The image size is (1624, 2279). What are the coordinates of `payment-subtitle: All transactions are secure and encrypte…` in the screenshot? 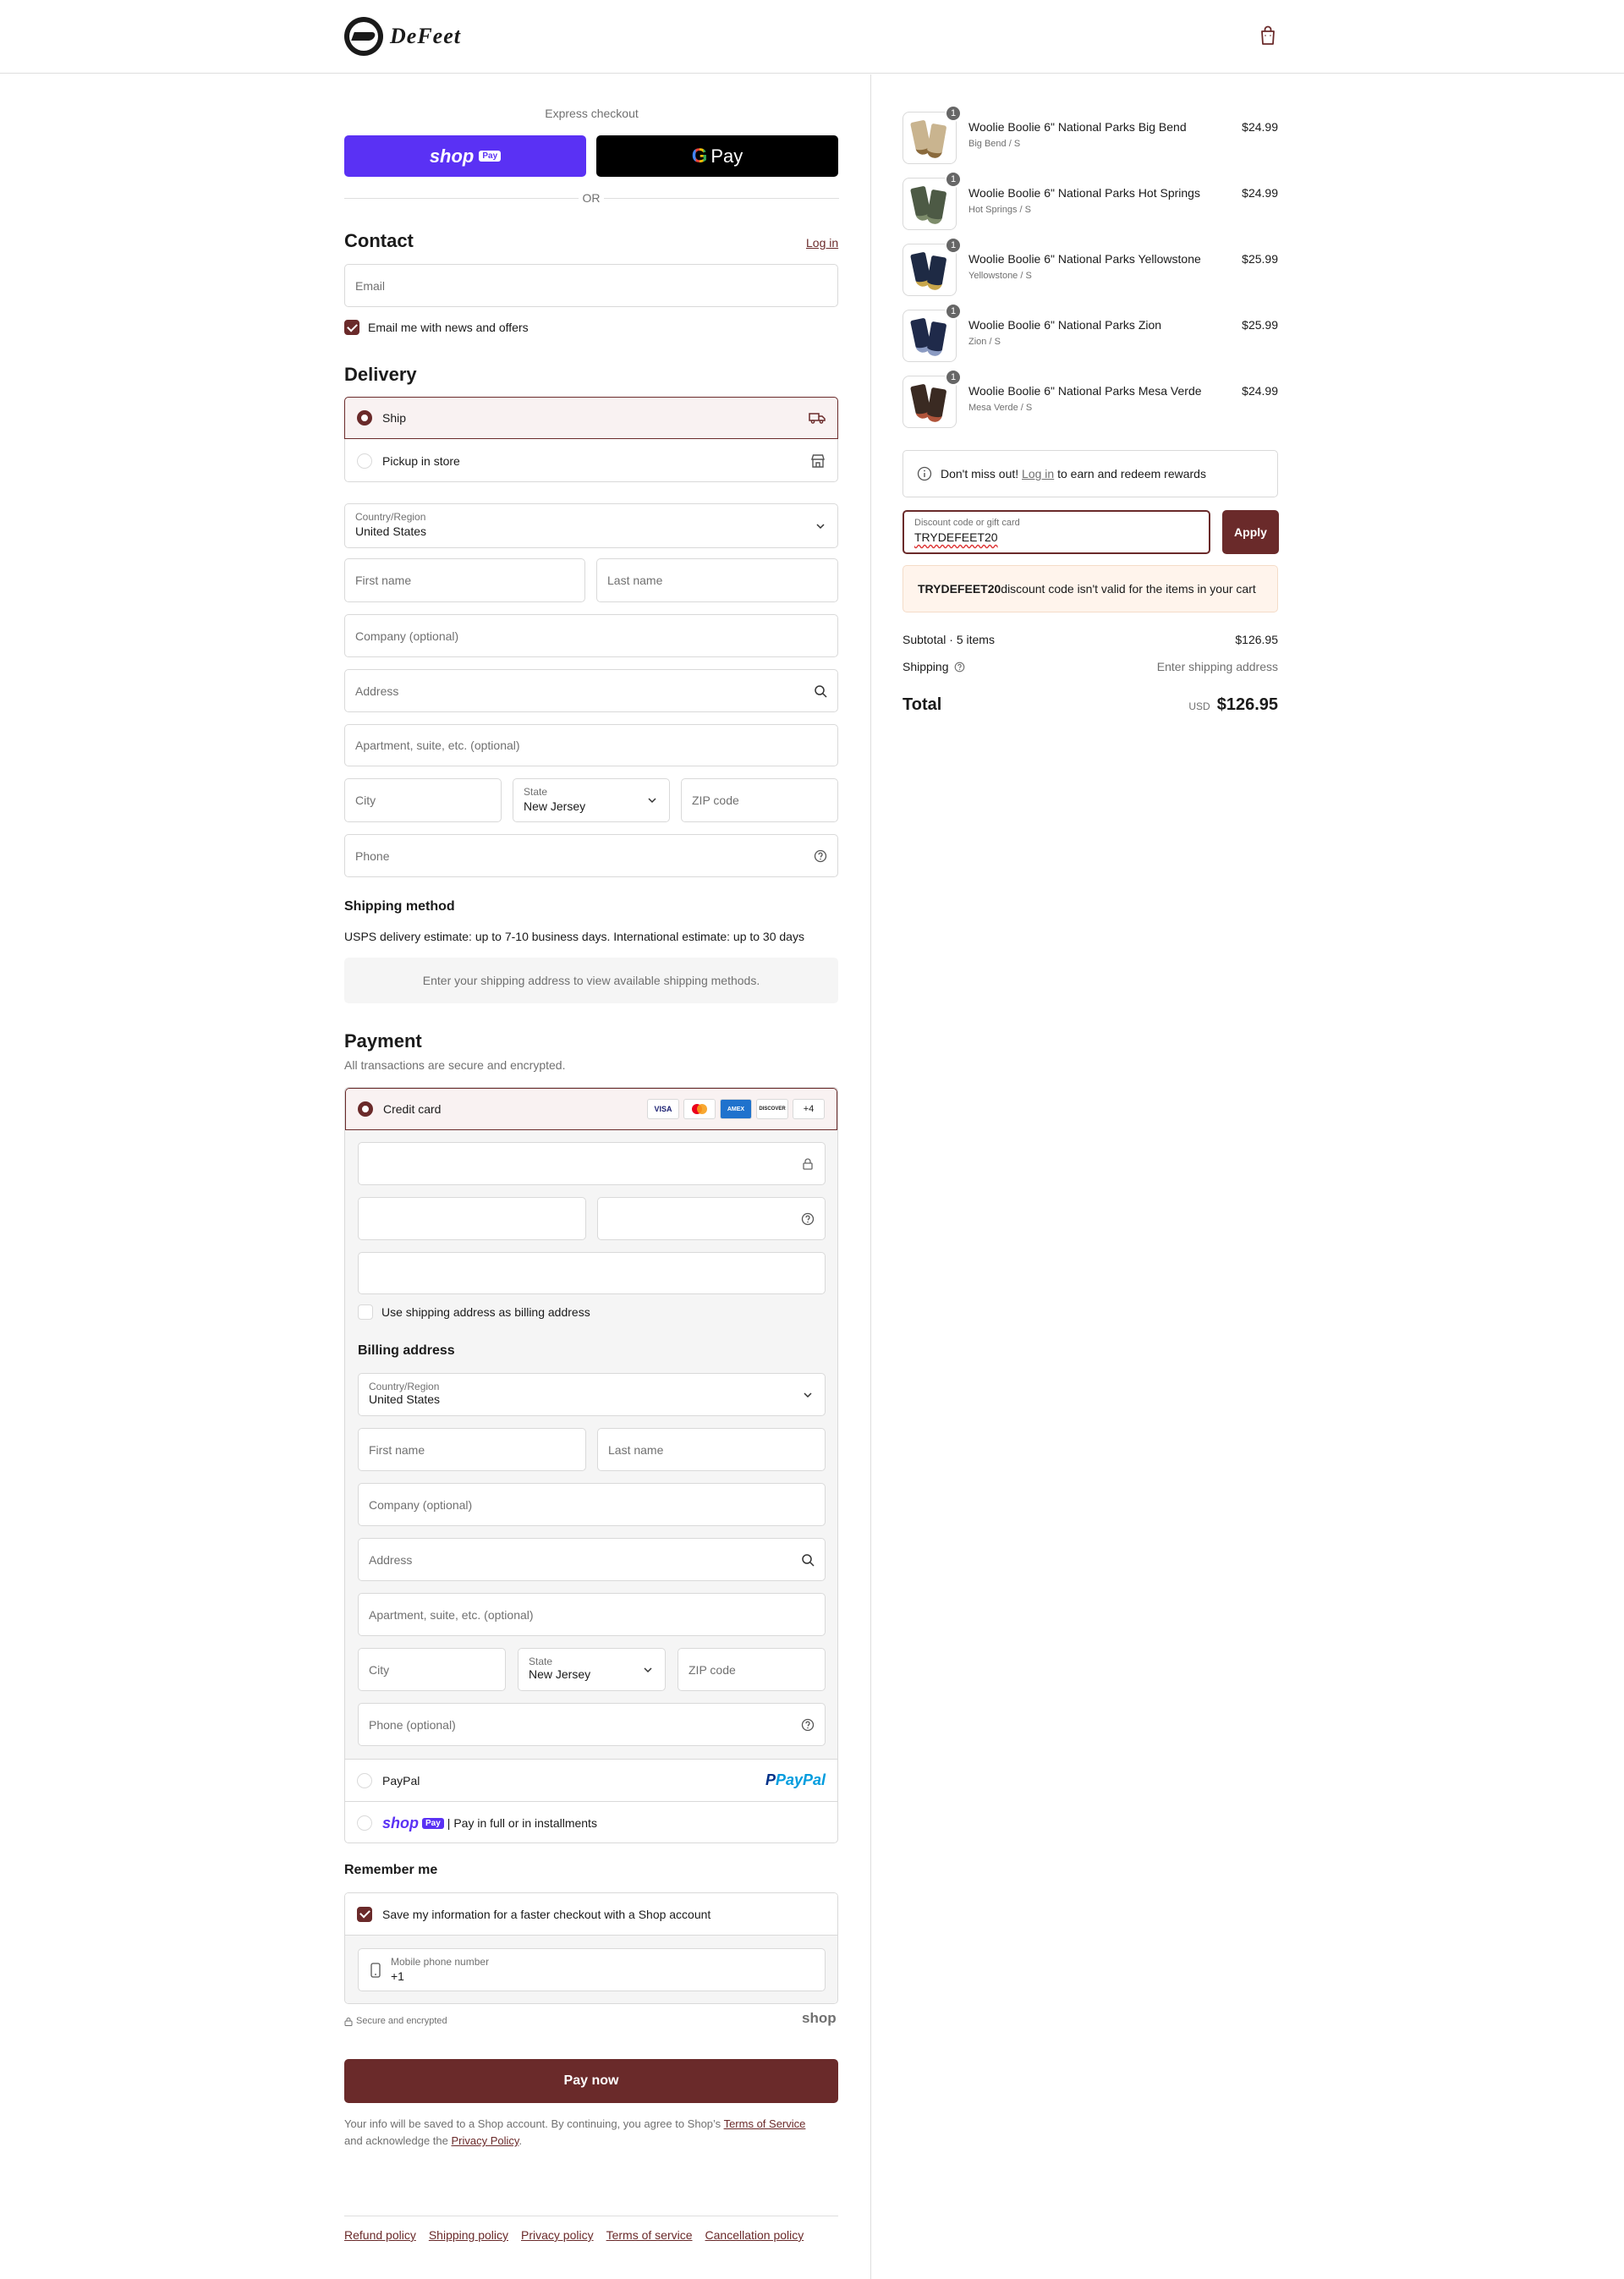 It's located at (455, 1065).